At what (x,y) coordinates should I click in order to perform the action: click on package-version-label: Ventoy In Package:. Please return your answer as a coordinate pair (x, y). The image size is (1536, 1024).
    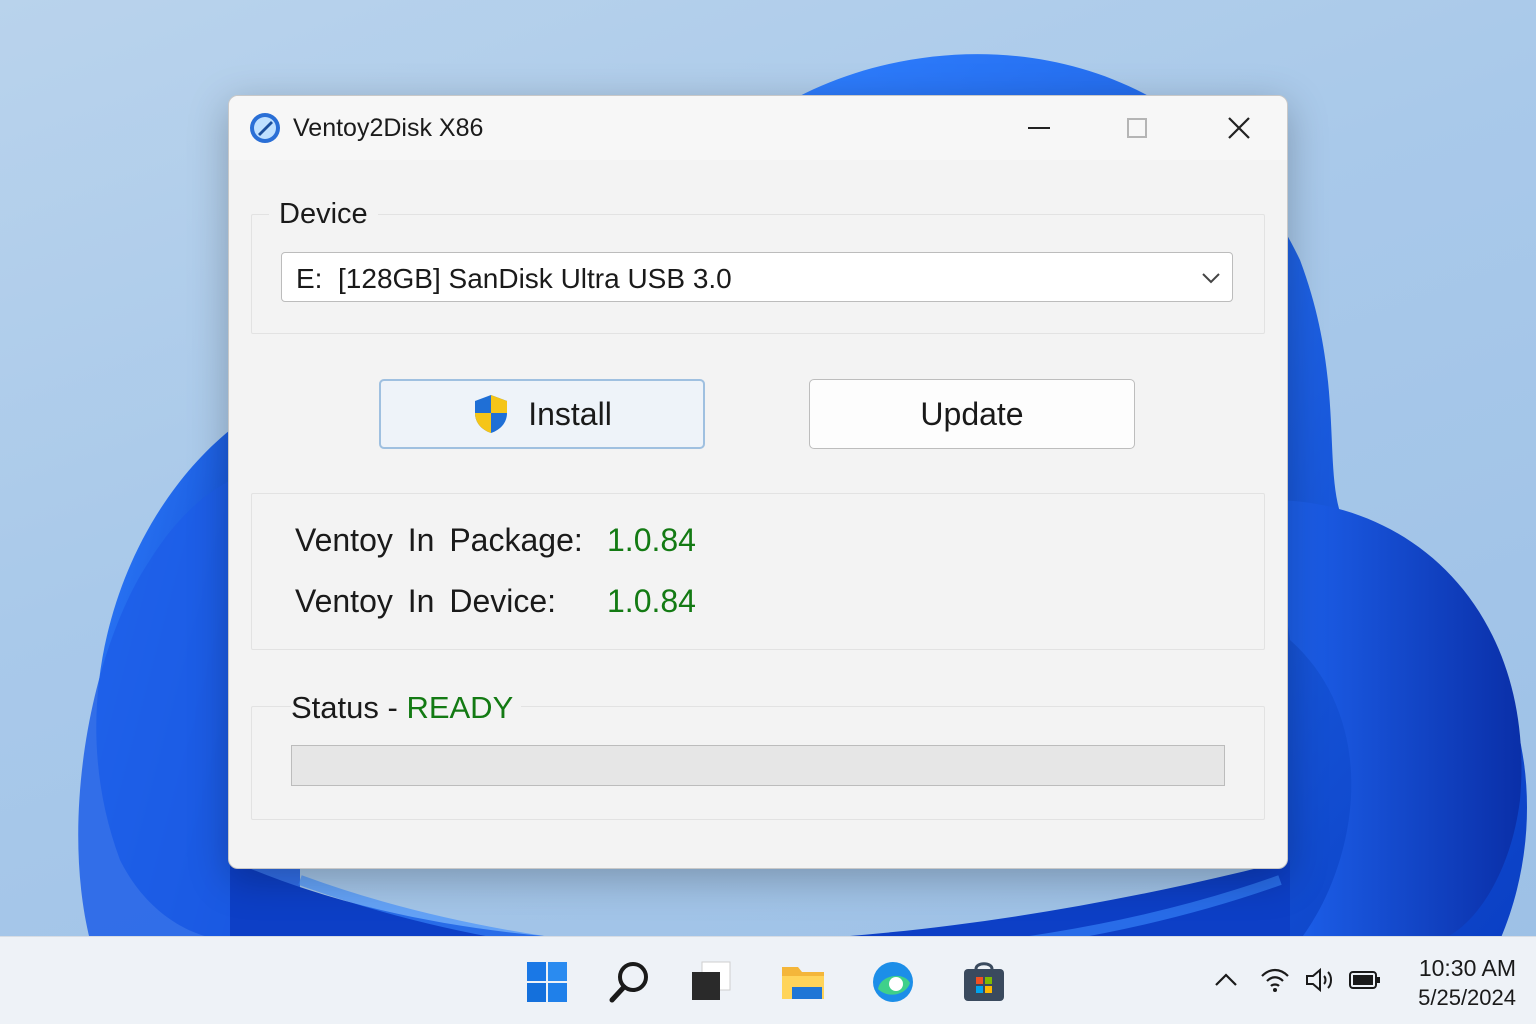
    Looking at the image, I should click on (439, 540).